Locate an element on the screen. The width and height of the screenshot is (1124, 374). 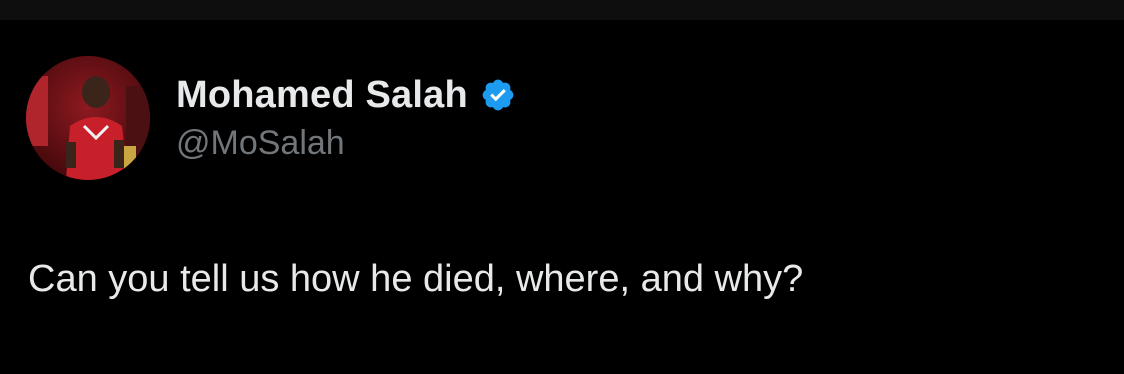
tweet-header: Mohamed Salah @MoSalah is located at coordinates (346, 117).